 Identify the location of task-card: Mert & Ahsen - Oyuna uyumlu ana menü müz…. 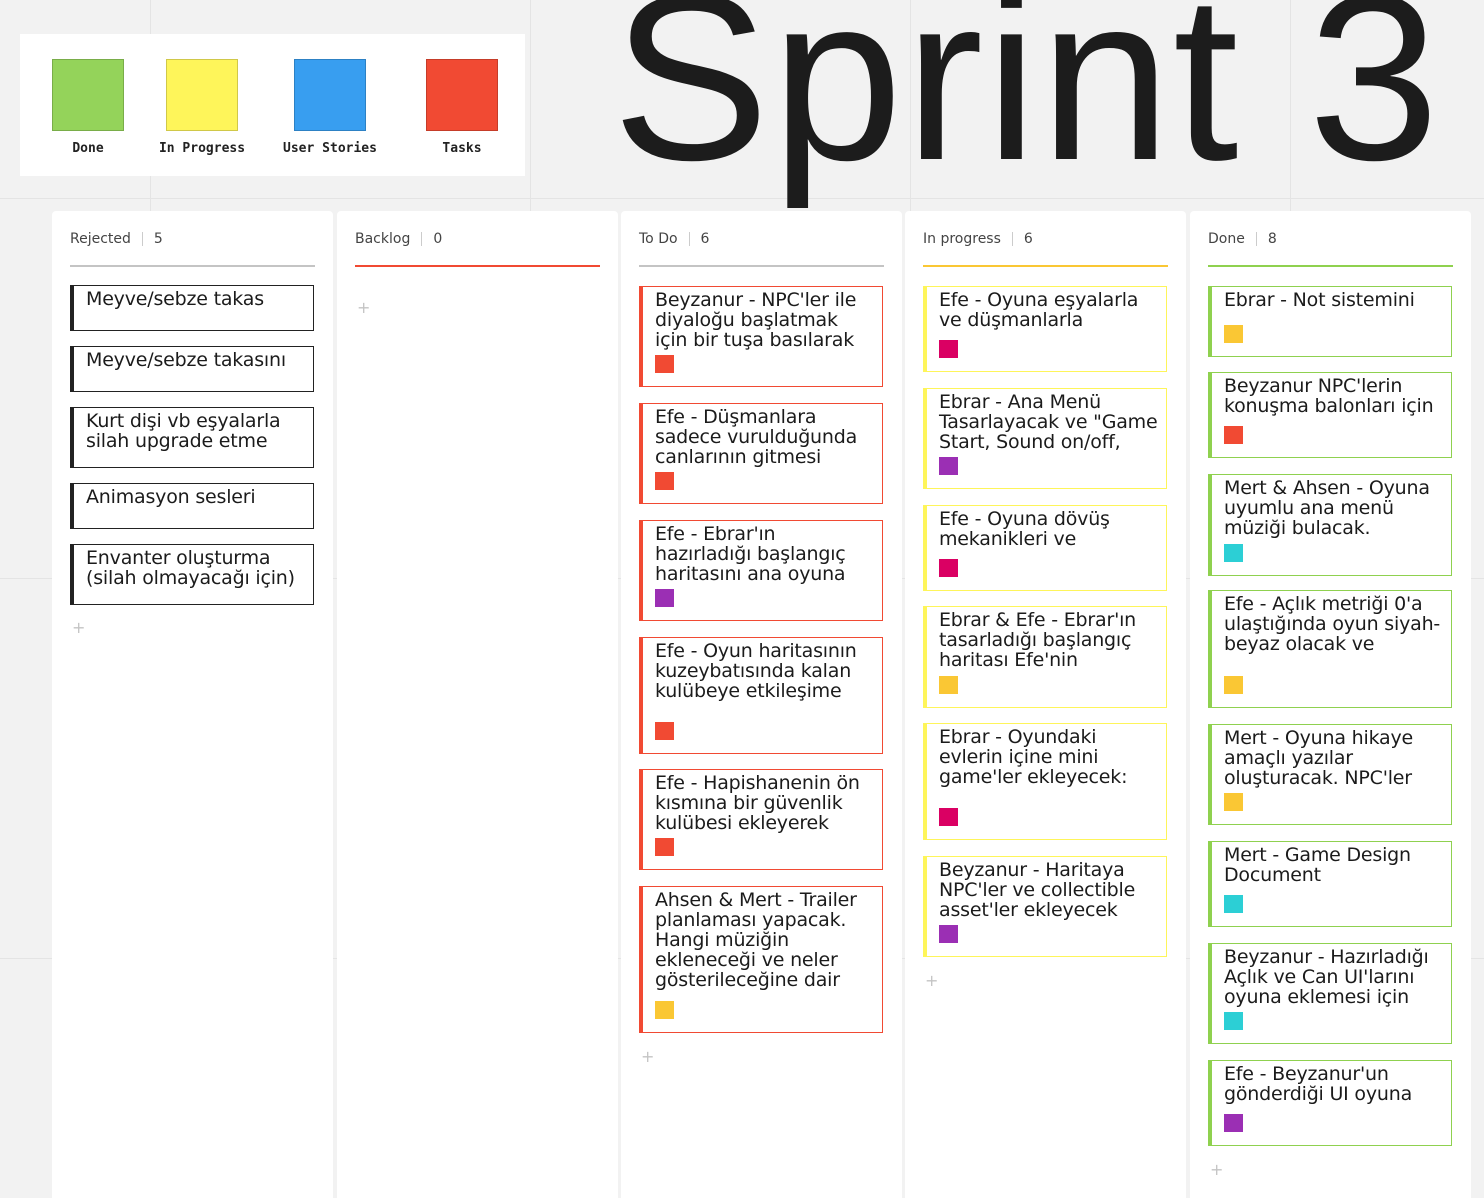
(1330, 525).